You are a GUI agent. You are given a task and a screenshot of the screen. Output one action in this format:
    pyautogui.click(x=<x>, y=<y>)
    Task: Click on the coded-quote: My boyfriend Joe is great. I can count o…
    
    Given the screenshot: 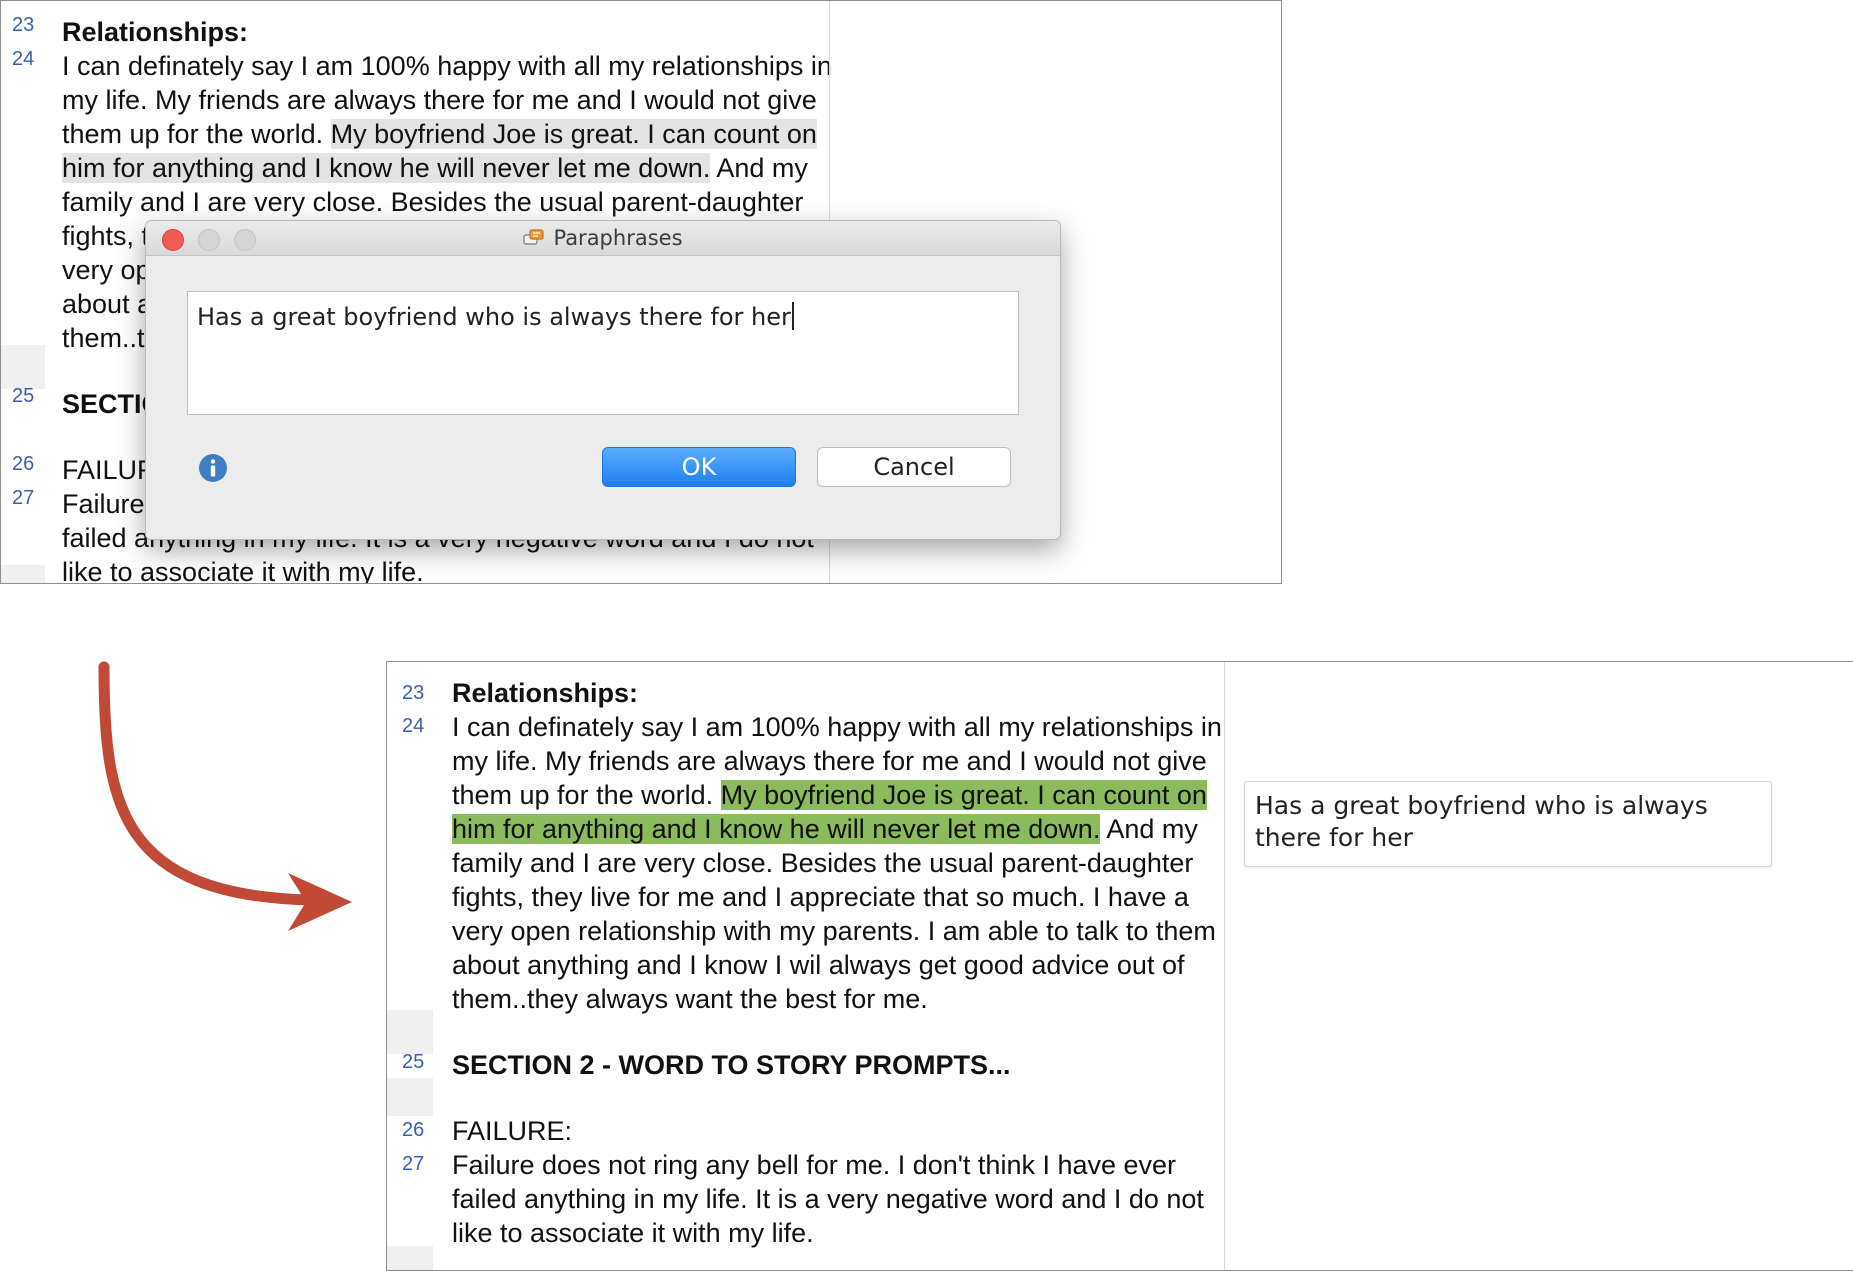 What is the action you would take?
    pyautogui.click(x=963, y=795)
    